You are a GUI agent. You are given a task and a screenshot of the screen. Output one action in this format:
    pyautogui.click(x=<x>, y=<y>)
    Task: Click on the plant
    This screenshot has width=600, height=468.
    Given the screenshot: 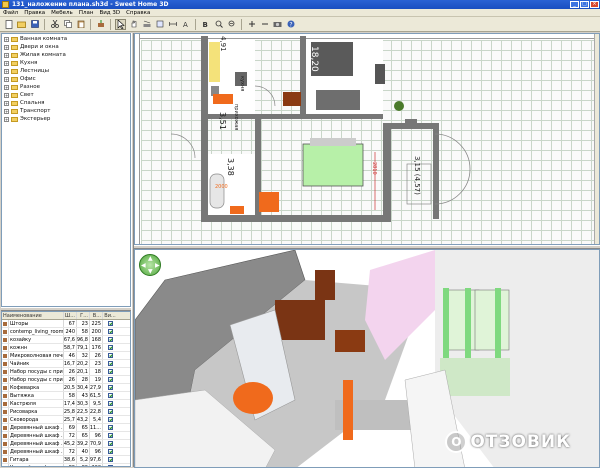 What is the action you would take?
    pyautogui.click(x=399, y=106)
    